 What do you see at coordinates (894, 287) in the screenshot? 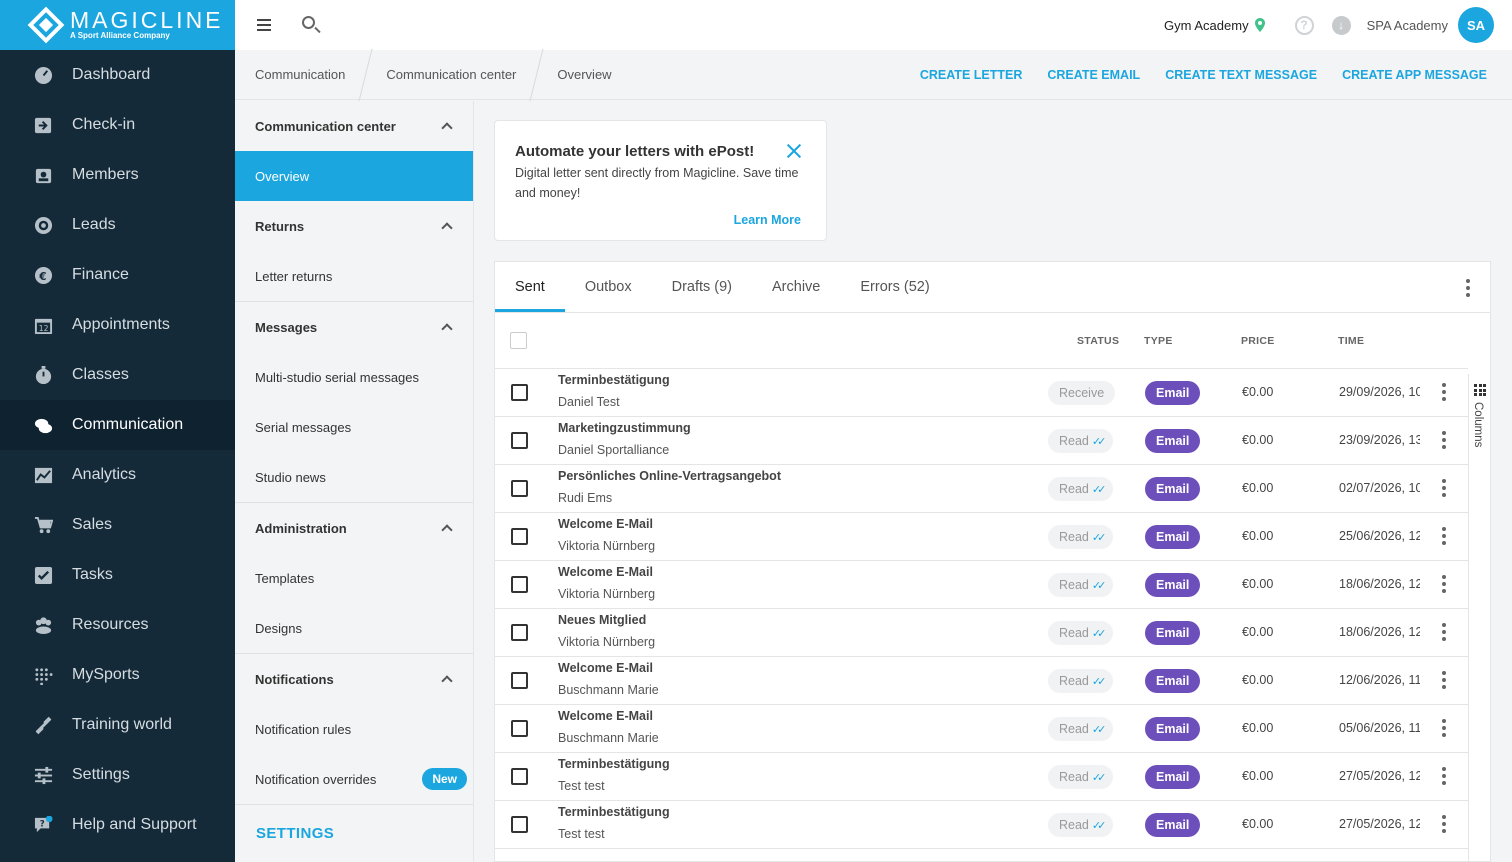
I see `tab-errors: Errors (52)` at bounding box center [894, 287].